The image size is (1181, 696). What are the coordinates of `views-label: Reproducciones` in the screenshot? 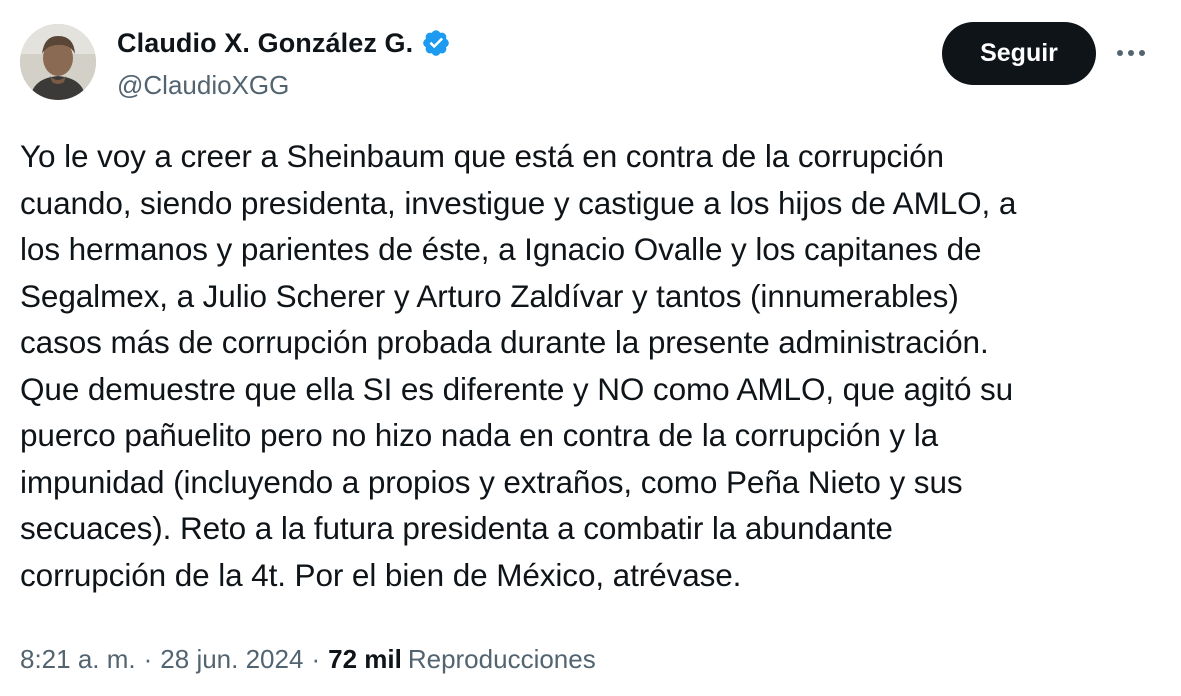 It's located at (501, 659).